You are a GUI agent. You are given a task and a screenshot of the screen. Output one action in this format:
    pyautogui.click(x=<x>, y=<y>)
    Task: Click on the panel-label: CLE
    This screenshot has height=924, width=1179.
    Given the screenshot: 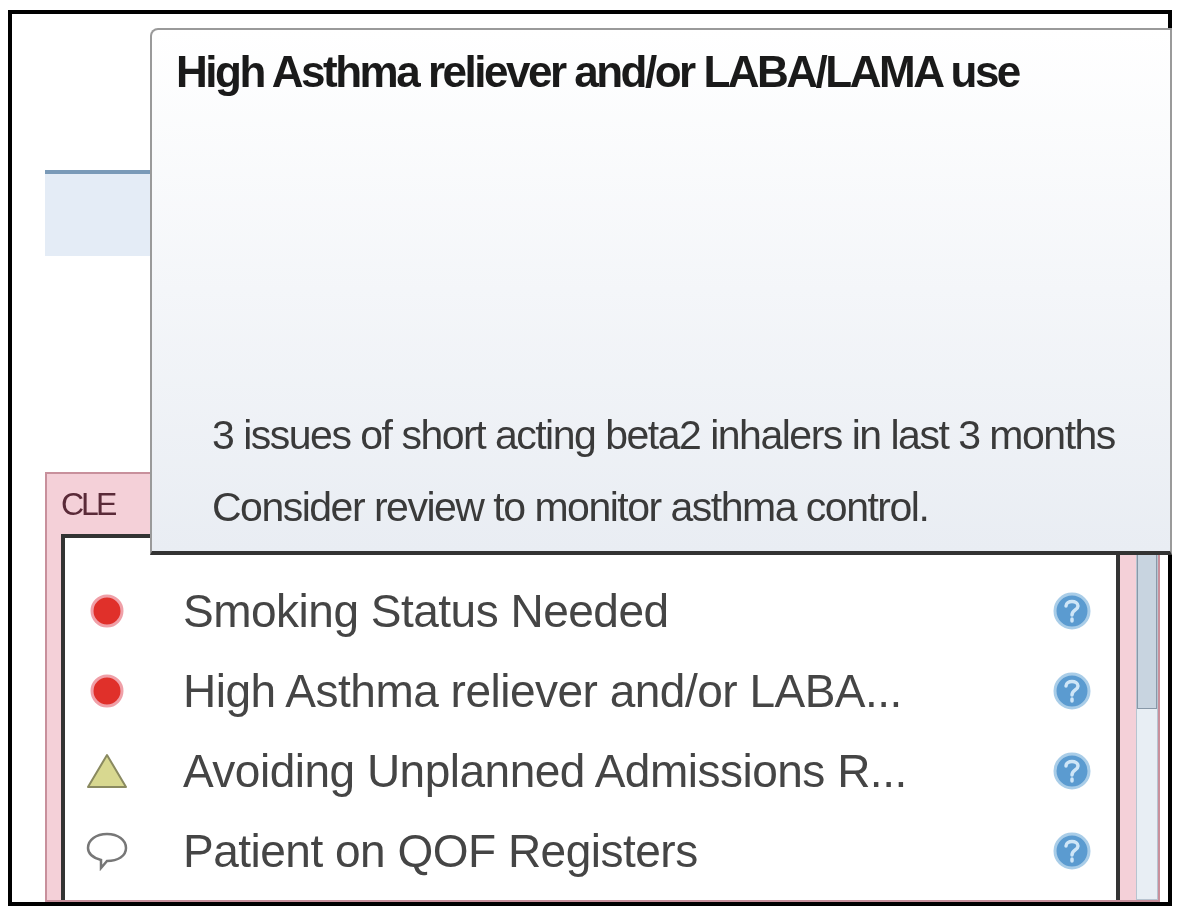 What is the action you would take?
    pyautogui.click(x=88, y=504)
    